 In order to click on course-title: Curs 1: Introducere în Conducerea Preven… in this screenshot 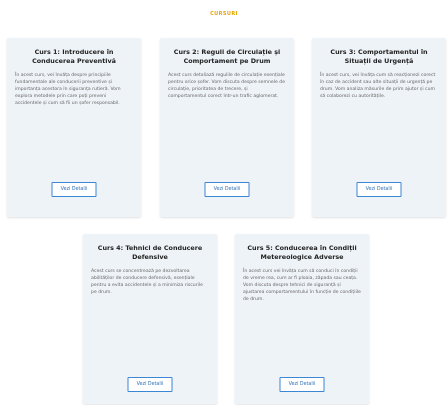, I will do `click(74, 56)`.